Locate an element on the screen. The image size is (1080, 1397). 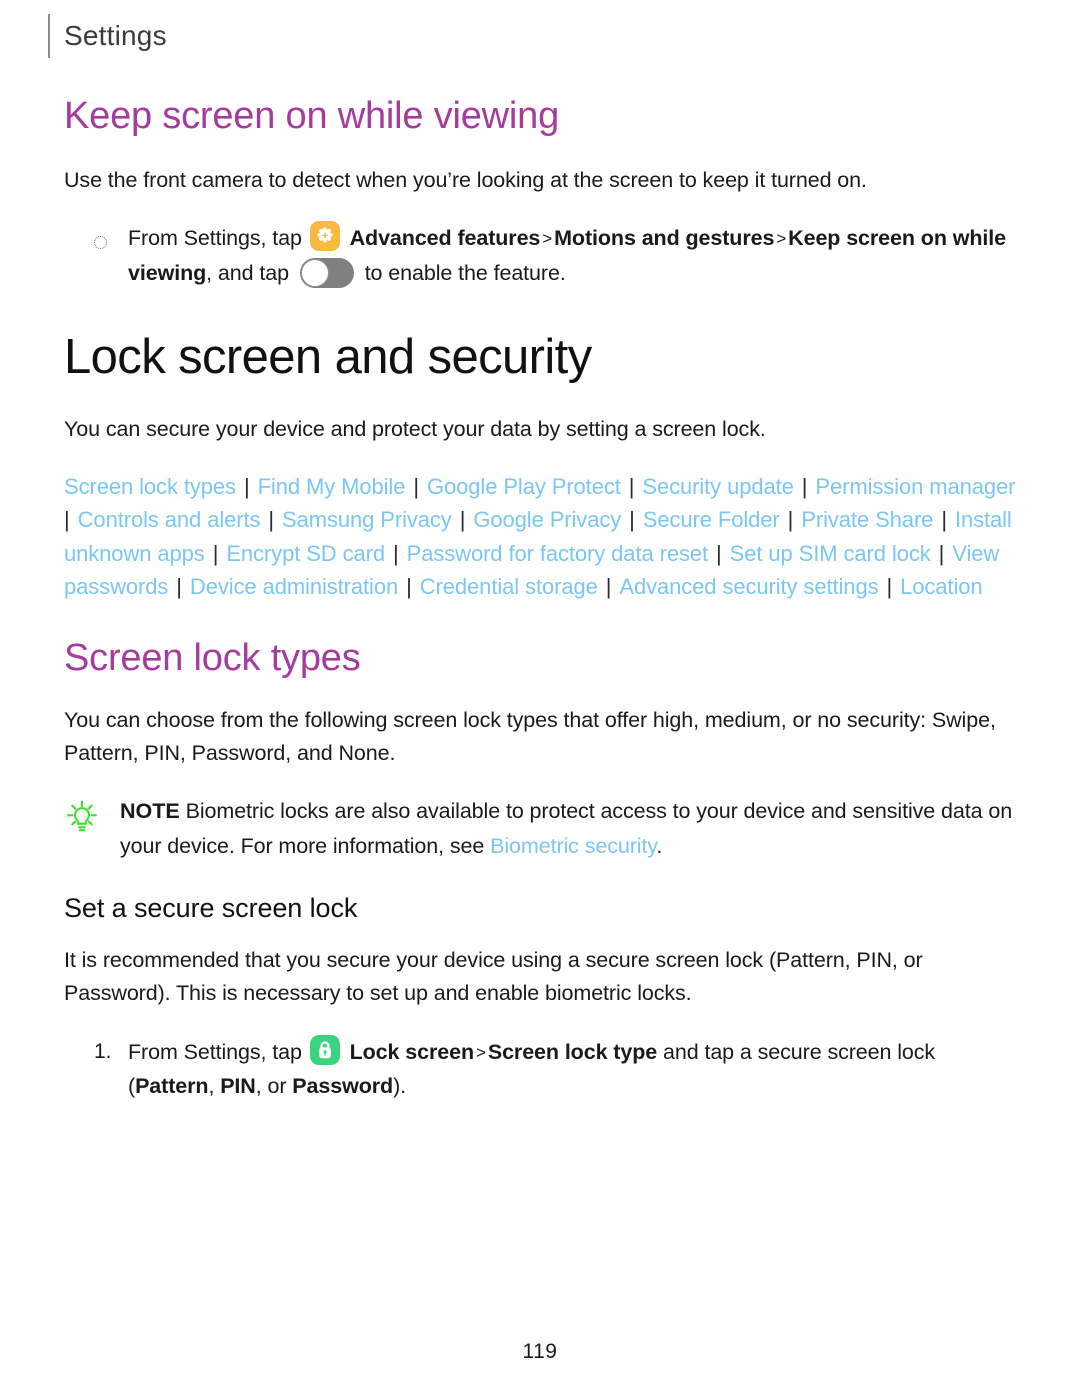
bullet-marker is located at coordinates (111, 256).